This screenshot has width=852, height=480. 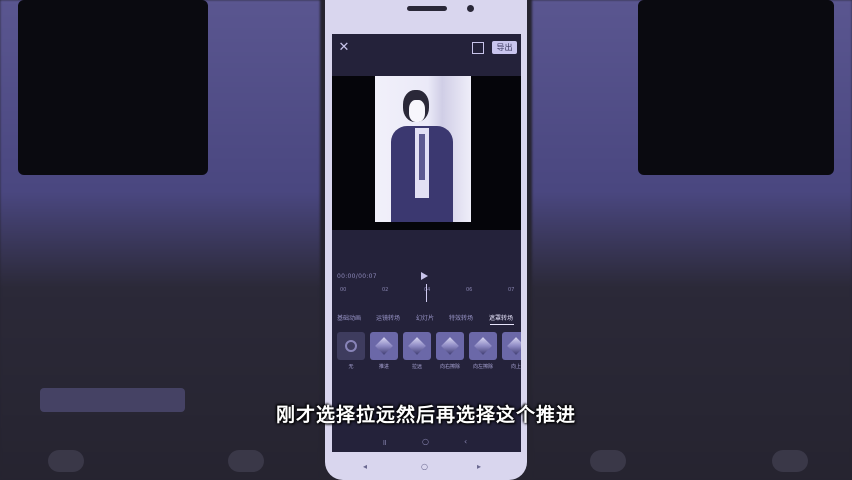 I want to click on effect-wipe-right, so click(x=450, y=346).